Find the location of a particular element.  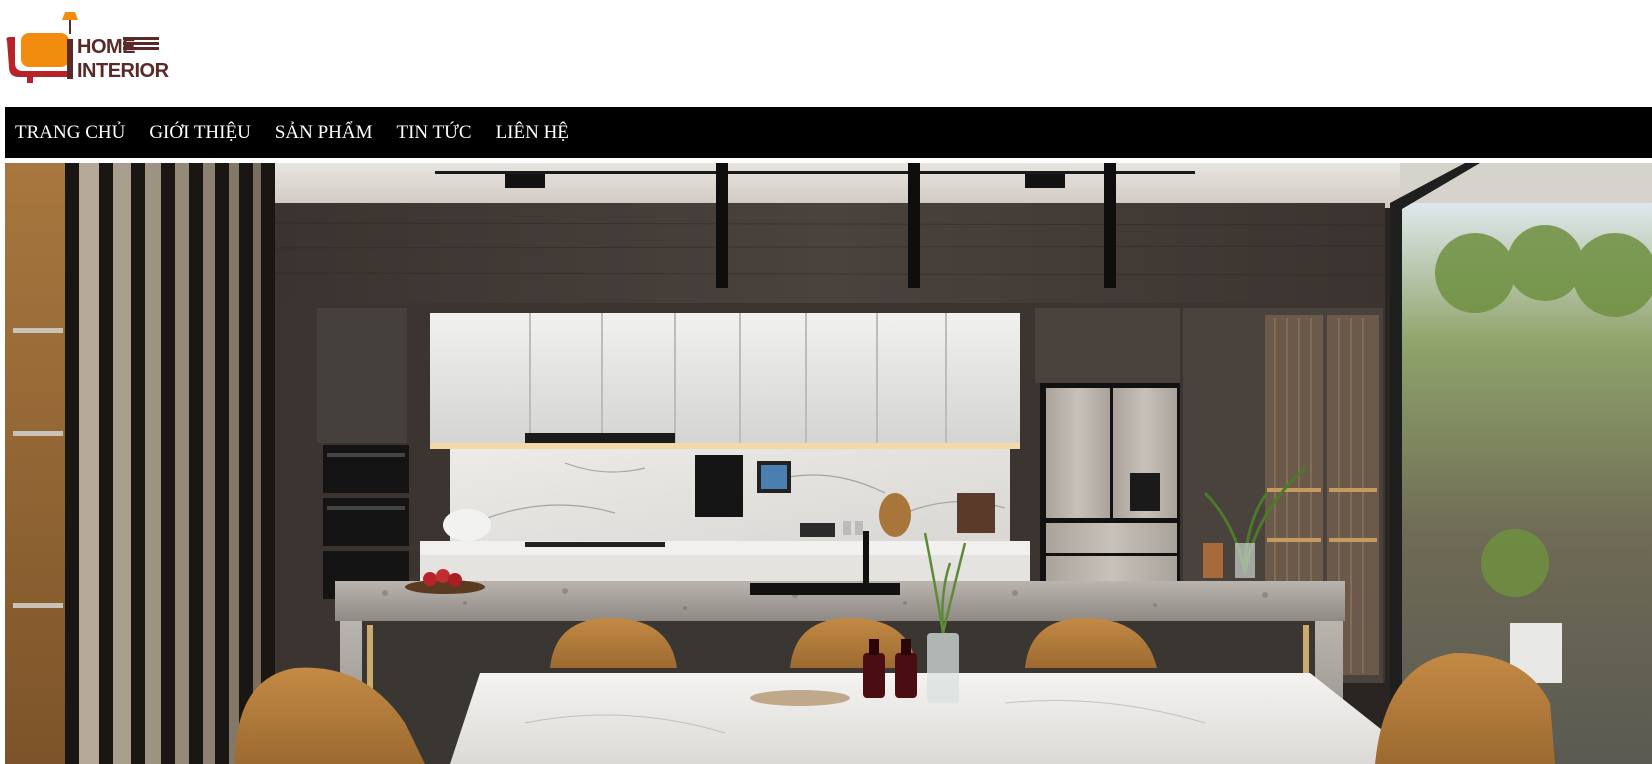

site-logo: HOME INTERIOR is located at coordinates (90, 49).